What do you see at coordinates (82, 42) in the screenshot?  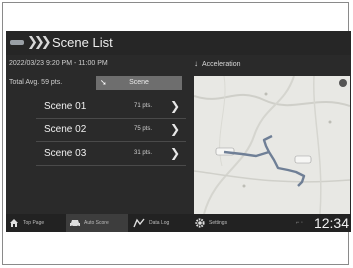 I see `page-title: Scene List` at bounding box center [82, 42].